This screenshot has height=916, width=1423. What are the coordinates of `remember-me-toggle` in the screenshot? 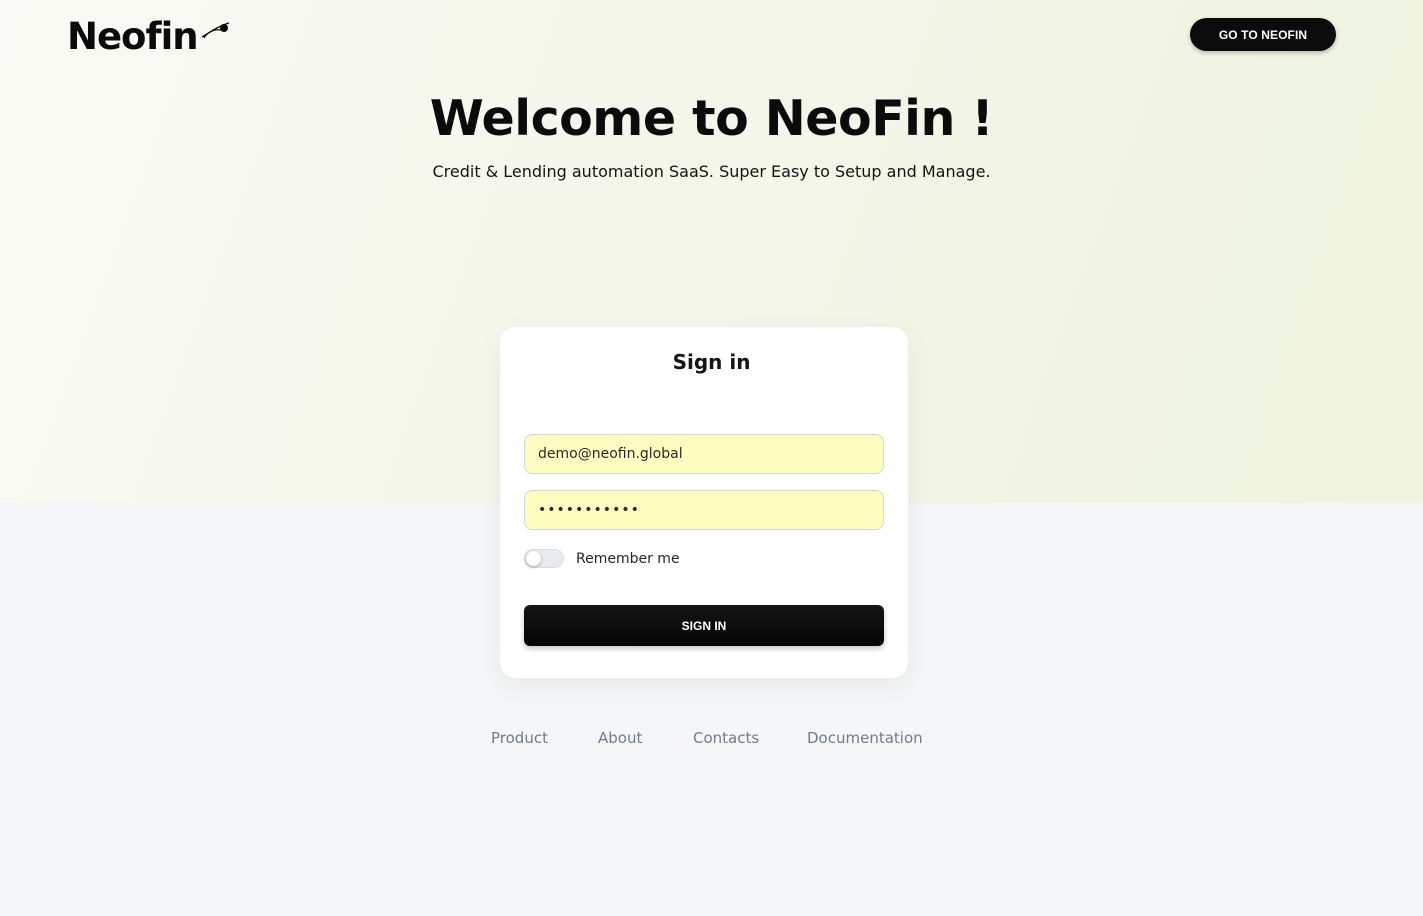 It's located at (544, 558).